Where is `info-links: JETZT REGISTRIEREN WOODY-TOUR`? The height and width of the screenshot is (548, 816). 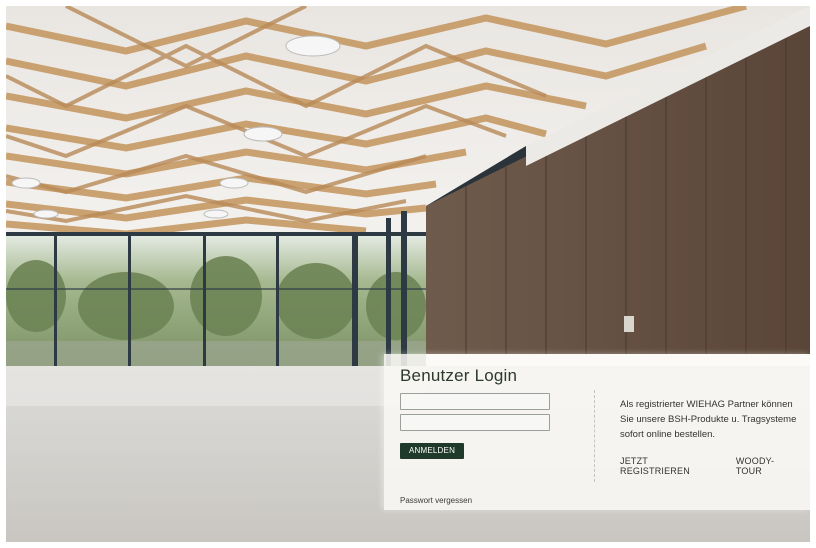 info-links: JETZT REGISTRIEREN WOODY-TOUR is located at coordinates (710, 466).